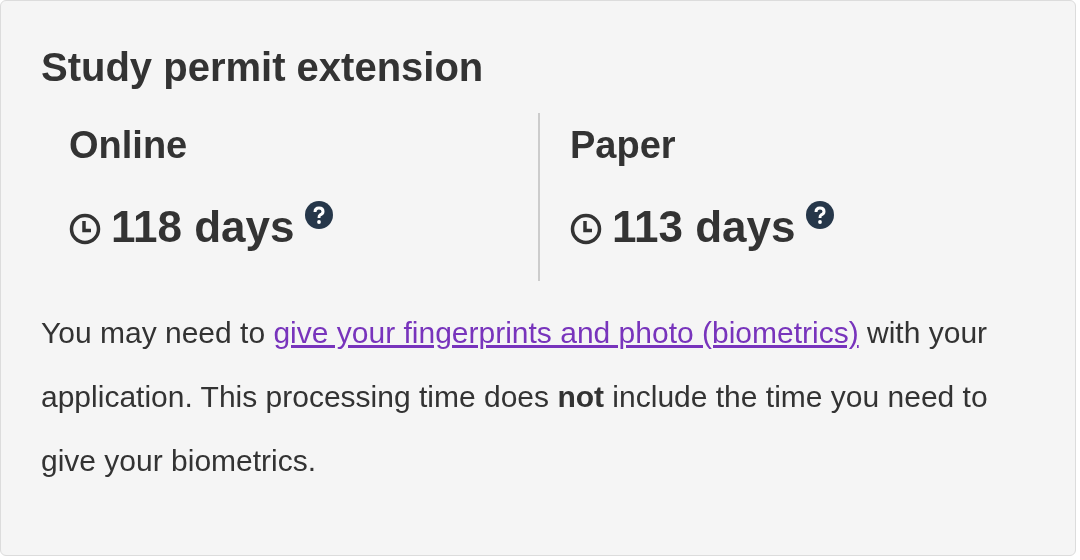 The image size is (1080, 560). Describe the element at coordinates (263, 67) in the screenshot. I see `card-title: Study permit extension` at that location.